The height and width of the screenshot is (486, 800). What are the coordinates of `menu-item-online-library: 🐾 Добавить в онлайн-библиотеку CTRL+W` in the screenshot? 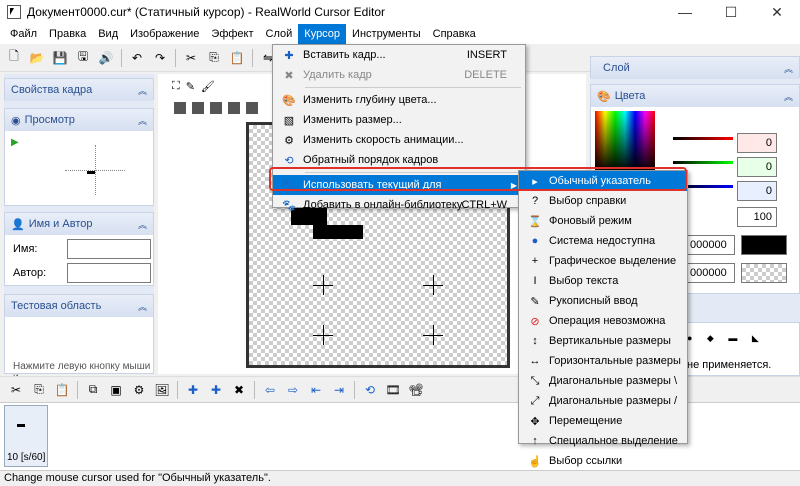 It's located at (399, 205).